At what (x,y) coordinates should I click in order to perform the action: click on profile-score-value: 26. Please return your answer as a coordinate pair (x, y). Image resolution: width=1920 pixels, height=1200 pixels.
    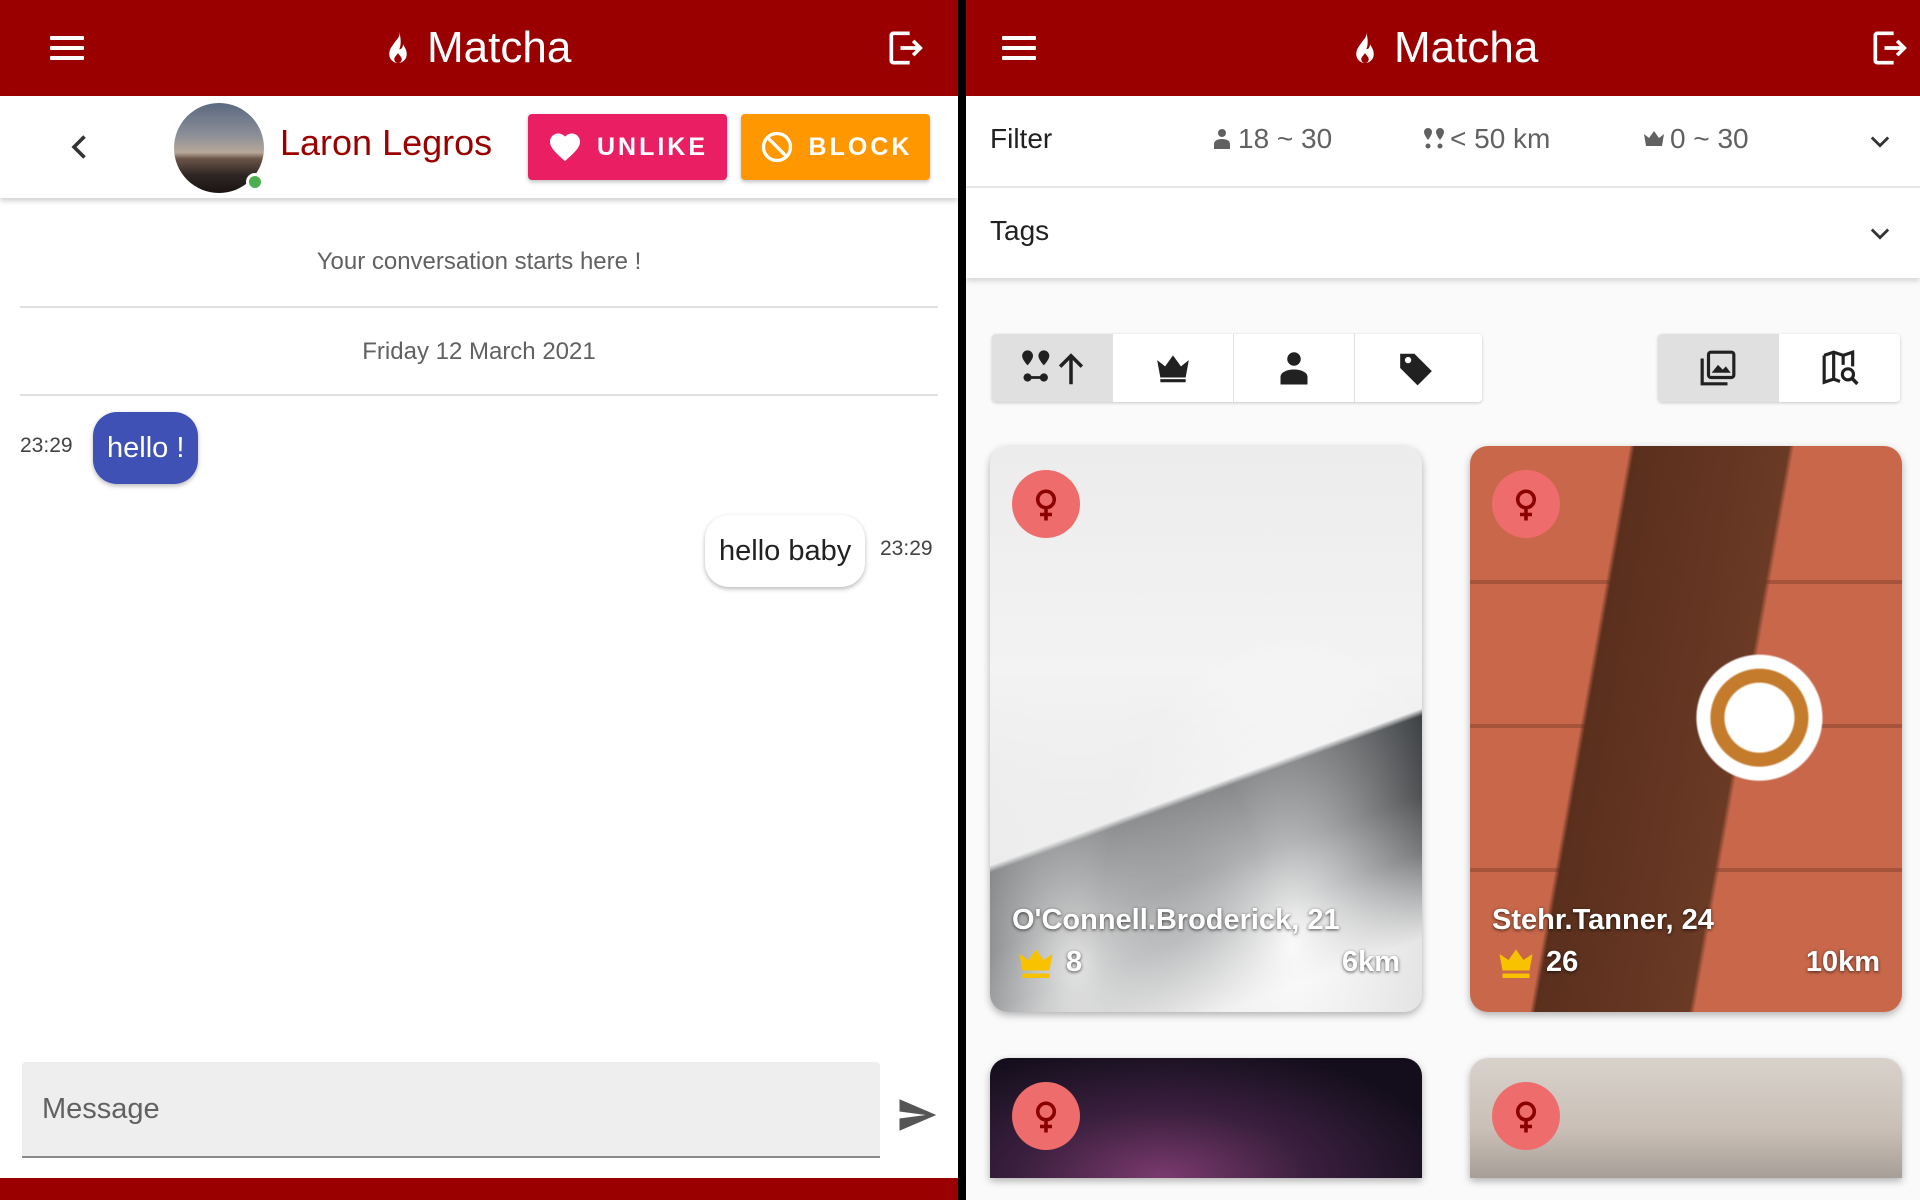
    Looking at the image, I should click on (1562, 962).